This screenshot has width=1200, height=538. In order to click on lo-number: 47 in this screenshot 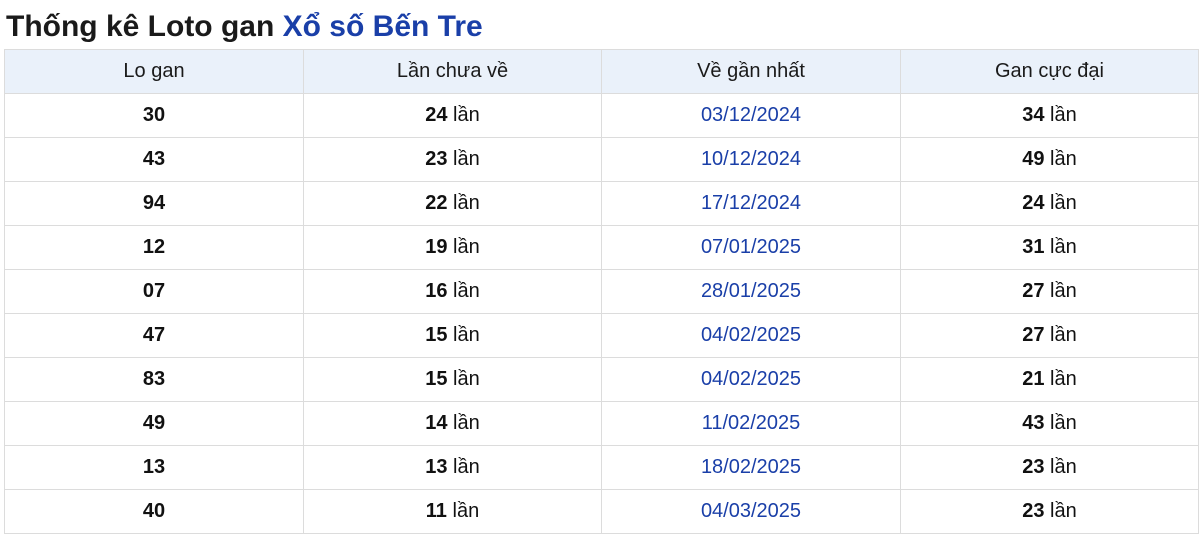, I will do `click(154, 335)`.